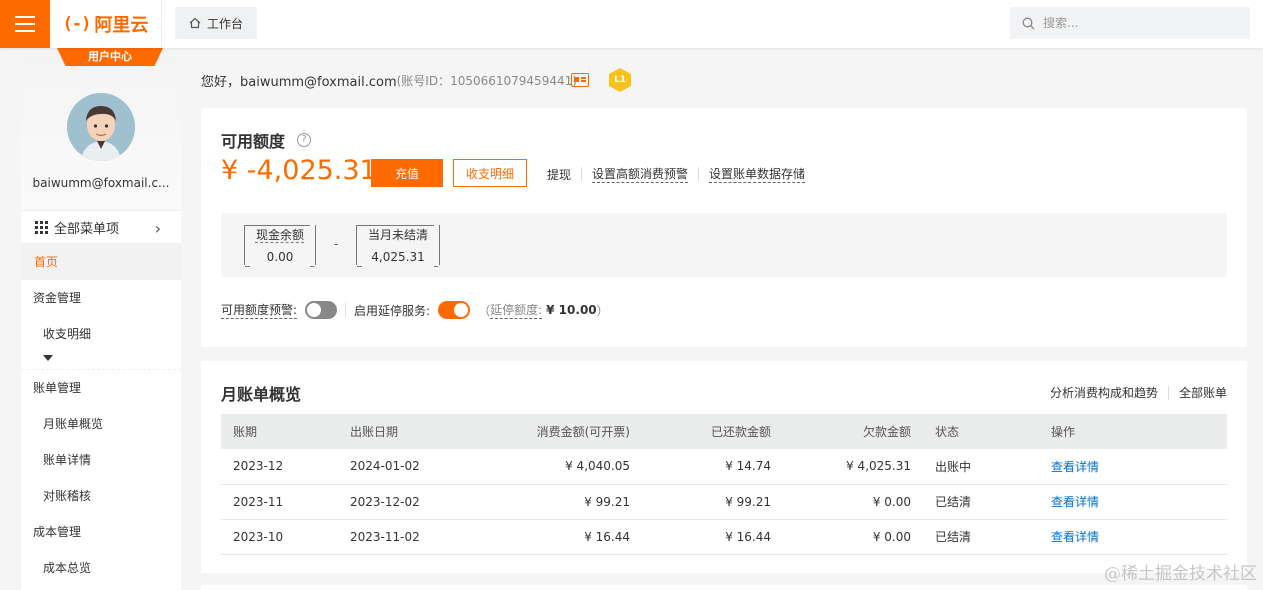 Image resolution: width=1263 pixels, height=590 pixels. What do you see at coordinates (216, 23) in the screenshot?
I see `workbench-button: 工作台` at bounding box center [216, 23].